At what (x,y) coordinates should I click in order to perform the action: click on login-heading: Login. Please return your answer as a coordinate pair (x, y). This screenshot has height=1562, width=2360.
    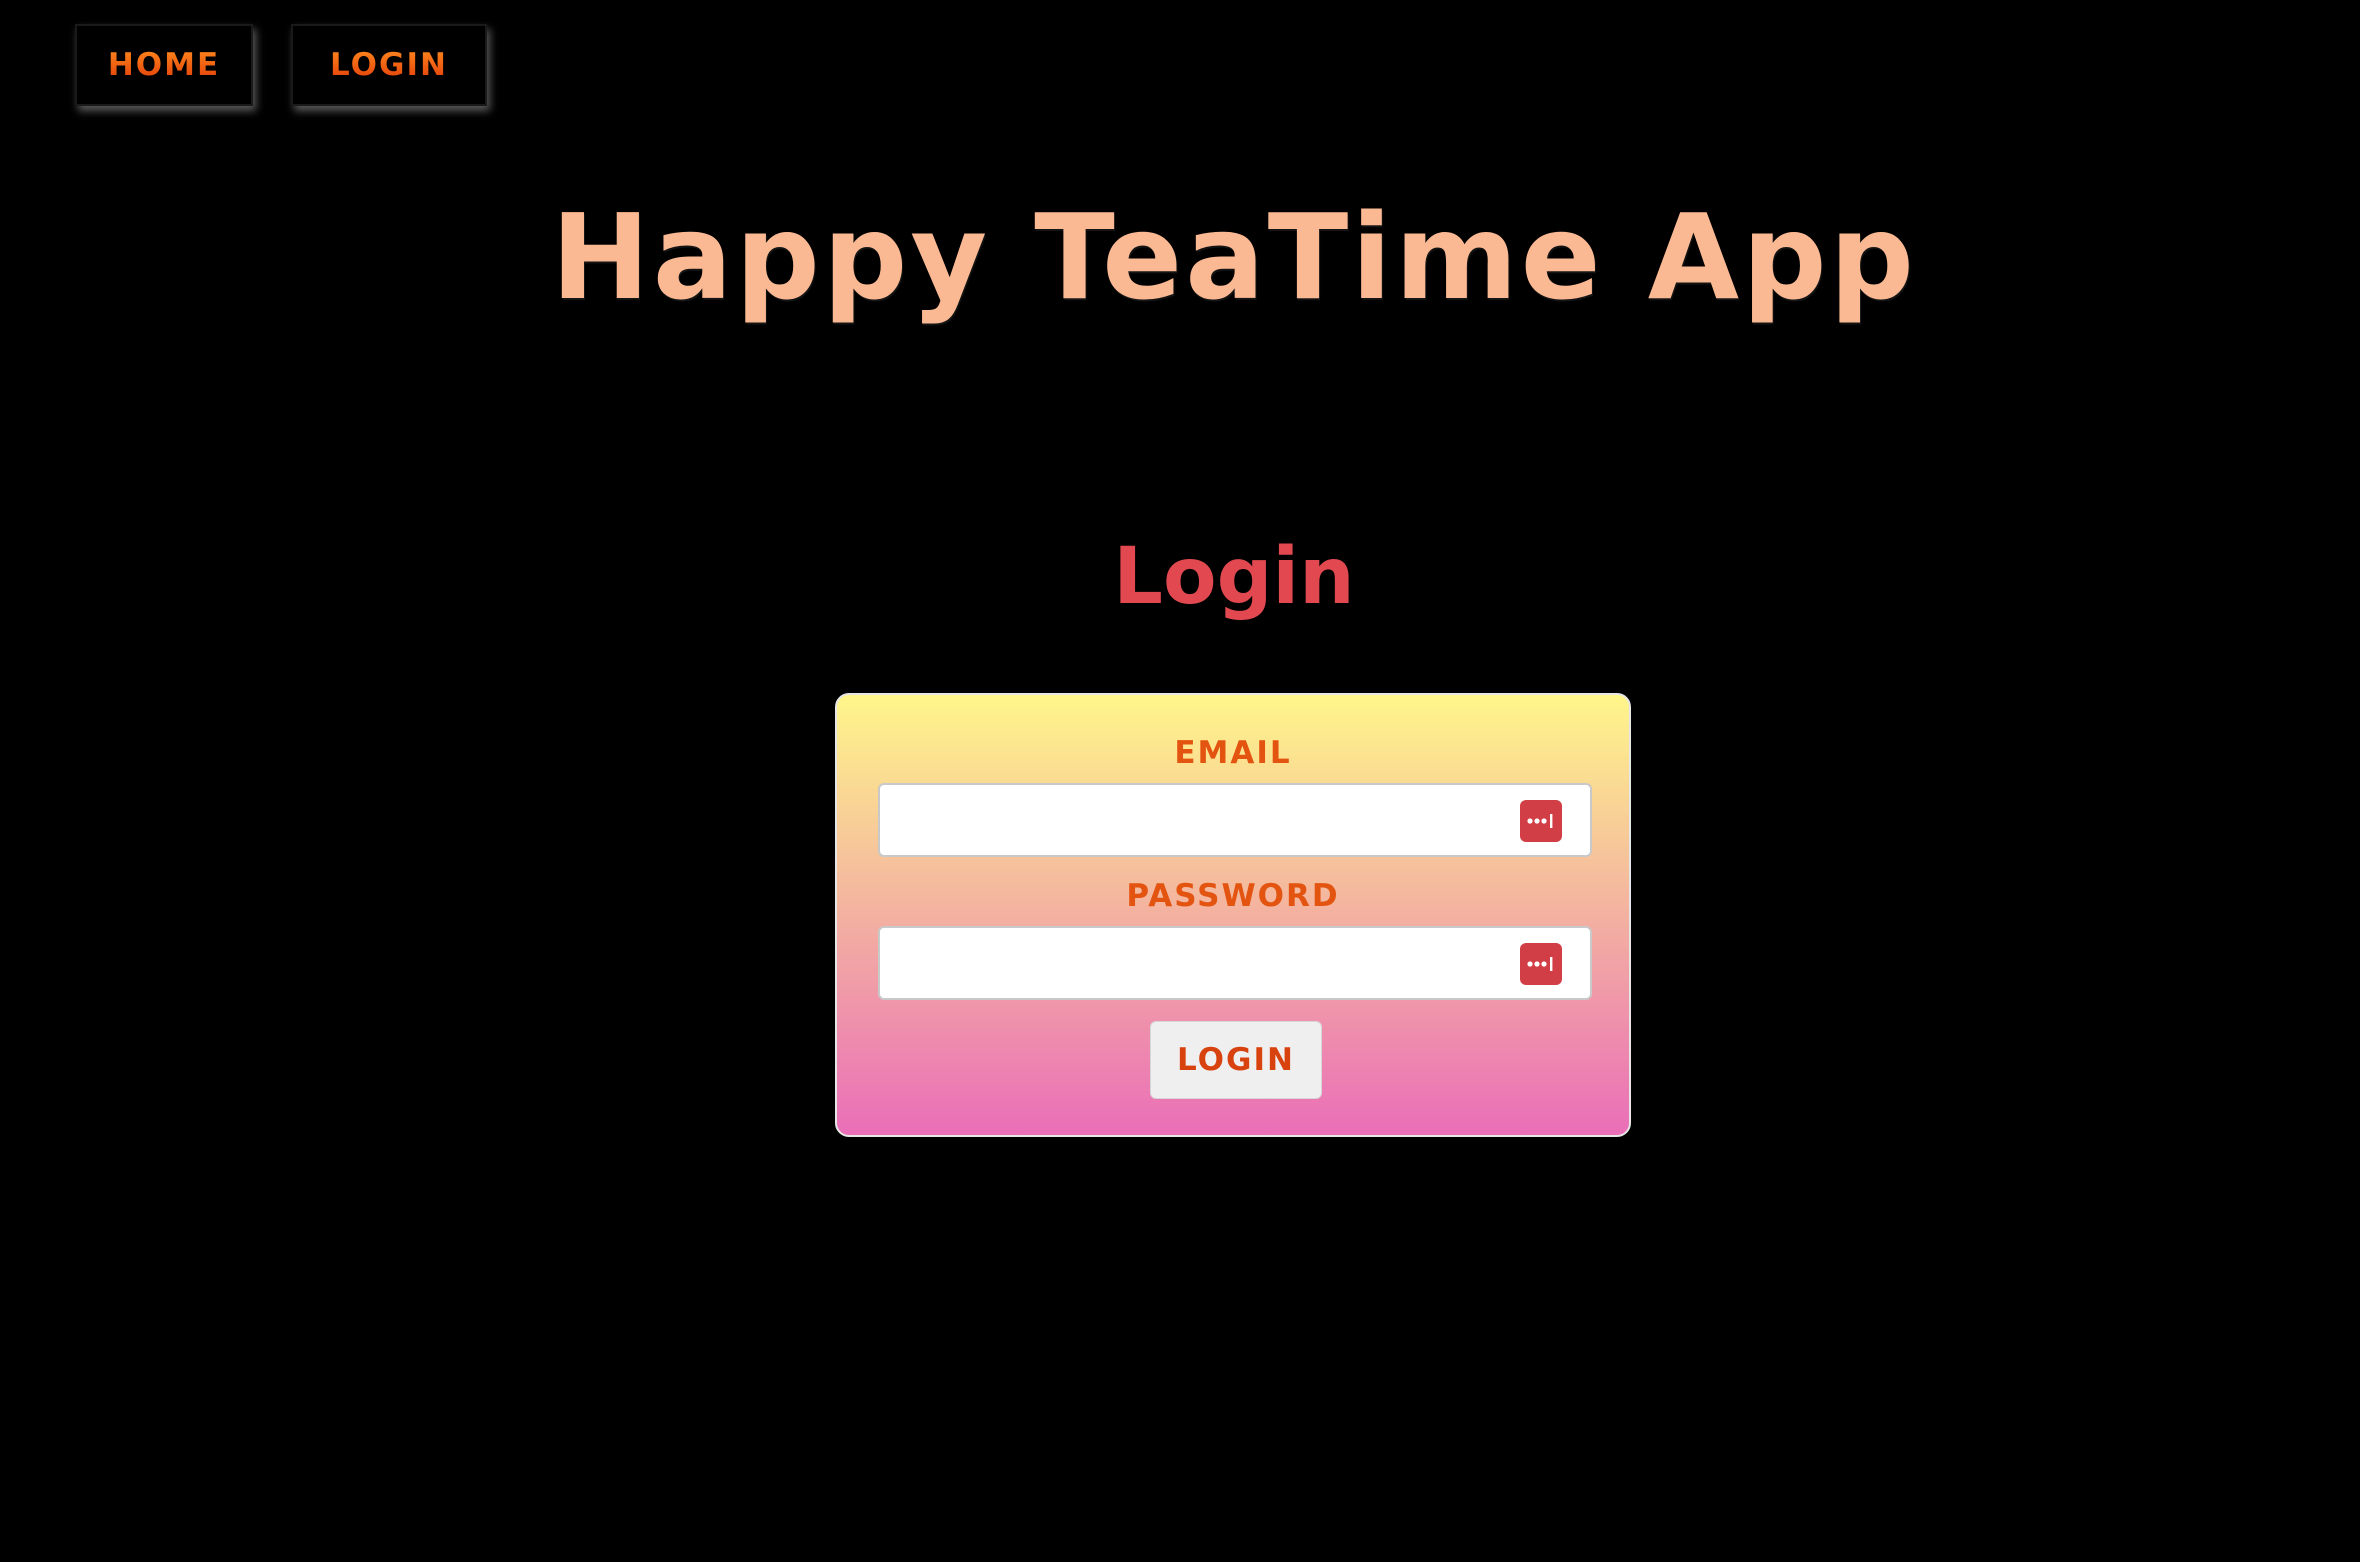
    Looking at the image, I should click on (1234, 577).